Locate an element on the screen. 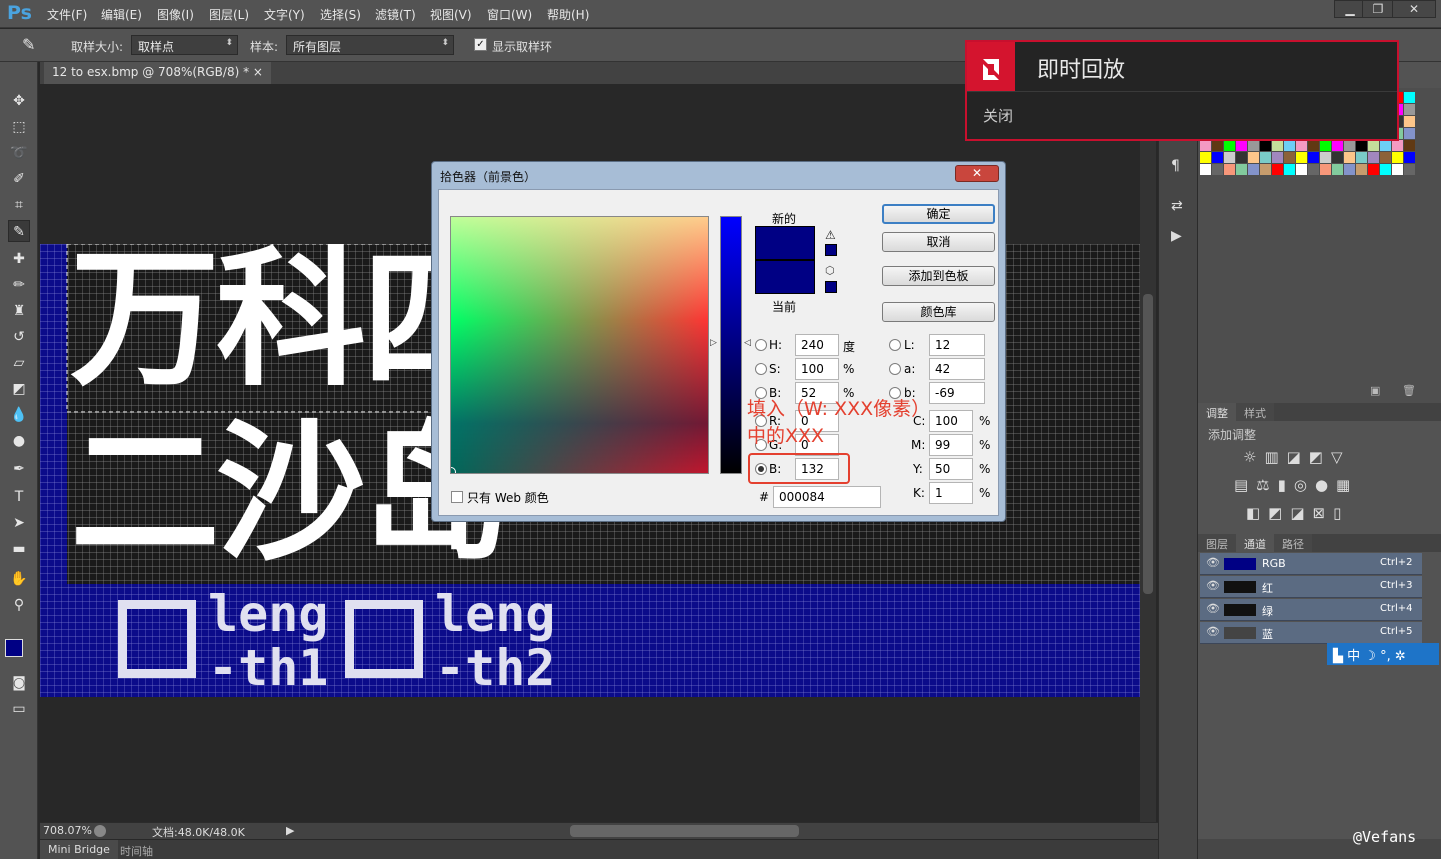 The image size is (1441, 859). move-tool-icon: ✥ is located at coordinates (19, 101).